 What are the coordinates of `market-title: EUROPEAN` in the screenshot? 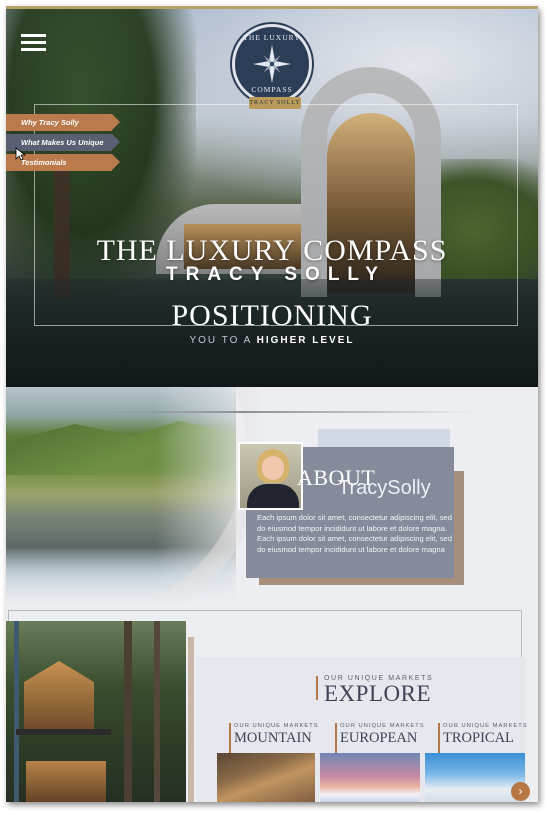 It's located at (379, 738).